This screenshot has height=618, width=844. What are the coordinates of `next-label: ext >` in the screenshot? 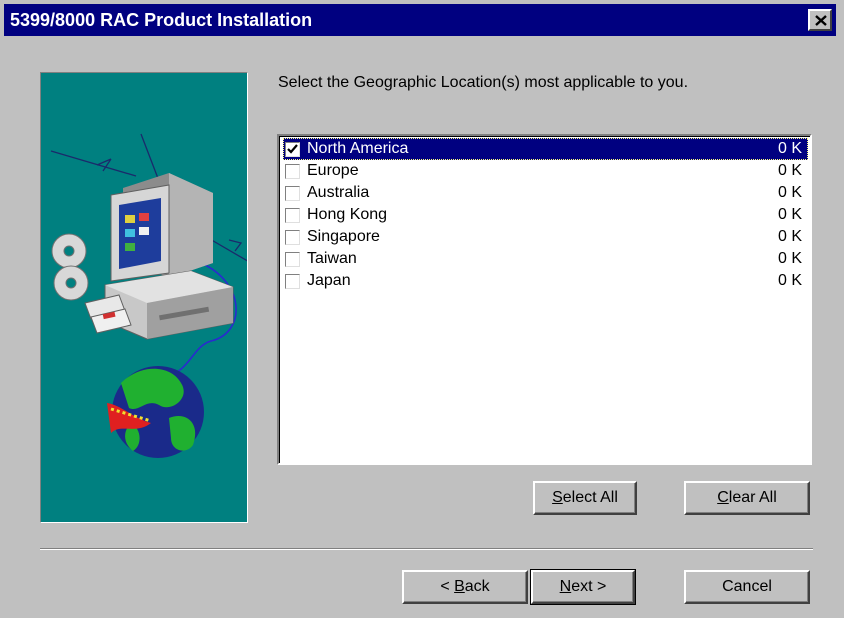 It's located at (589, 586).